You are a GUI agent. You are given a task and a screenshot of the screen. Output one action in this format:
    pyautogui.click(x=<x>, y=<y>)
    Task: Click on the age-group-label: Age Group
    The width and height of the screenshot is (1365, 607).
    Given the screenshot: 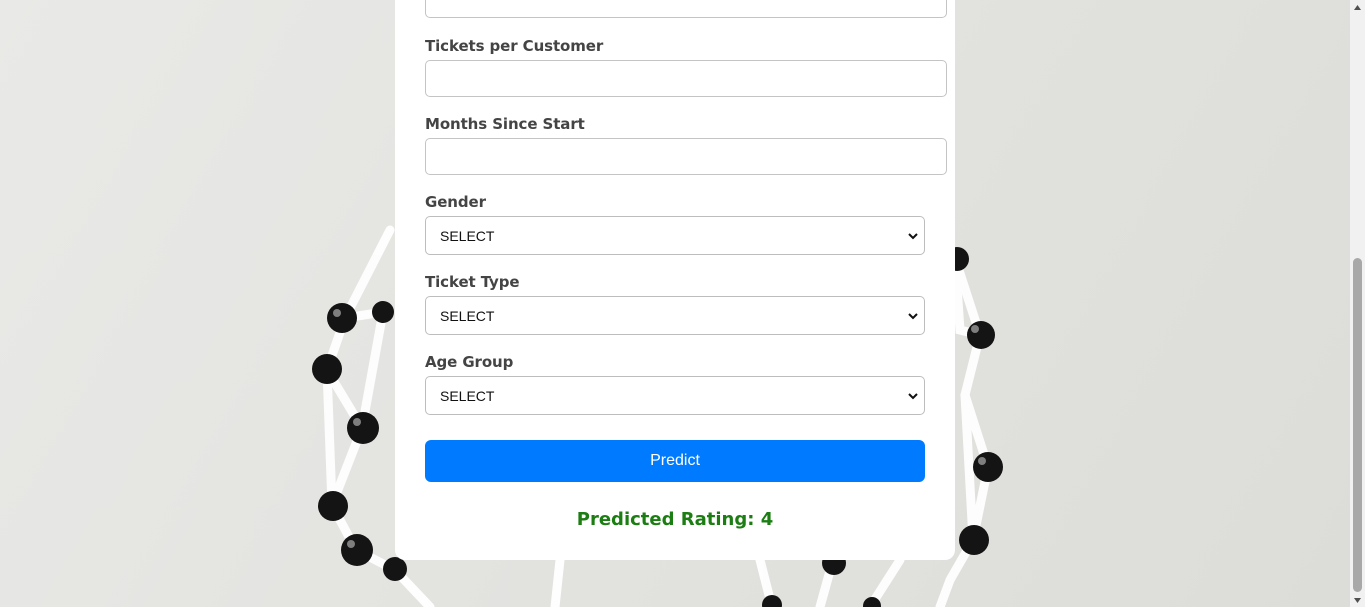 What is the action you would take?
    pyautogui.click(x=469, y=362)
    